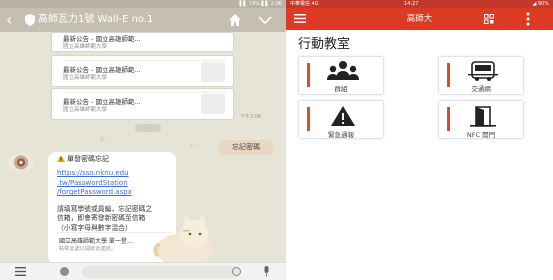  Describe the element at coordinates (88, 159) in the screenshot. I see `reply-heading: 單發密碼忘記` at that location.